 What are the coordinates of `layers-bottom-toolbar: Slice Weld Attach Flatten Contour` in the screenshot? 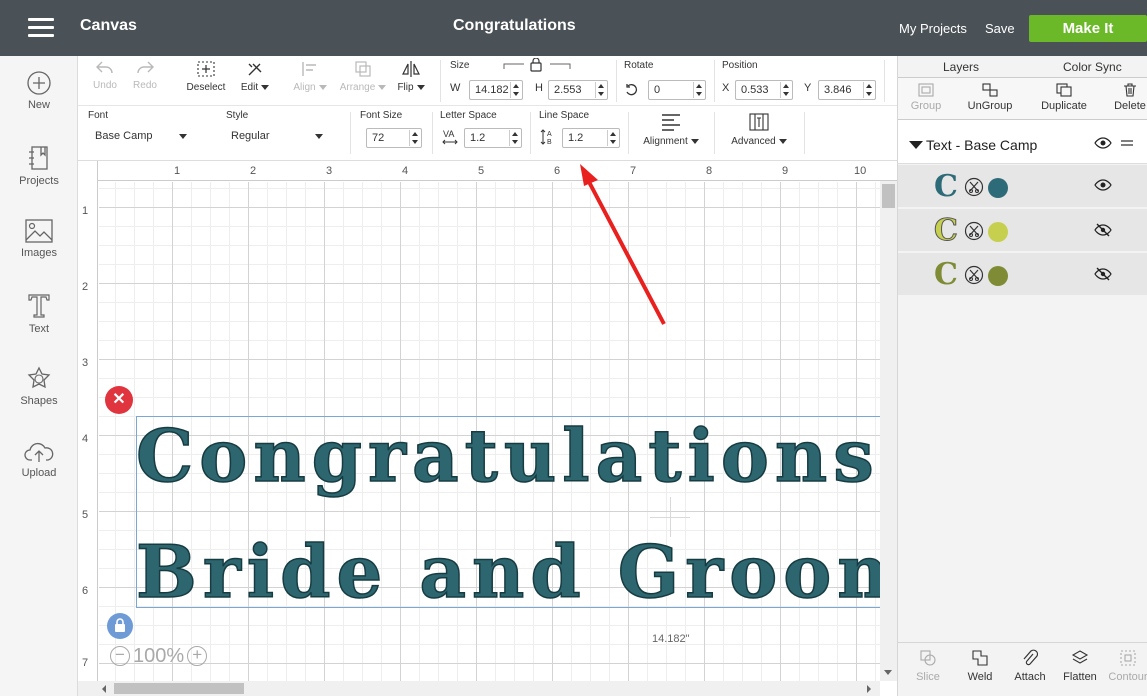 It's located at (1022, 669).